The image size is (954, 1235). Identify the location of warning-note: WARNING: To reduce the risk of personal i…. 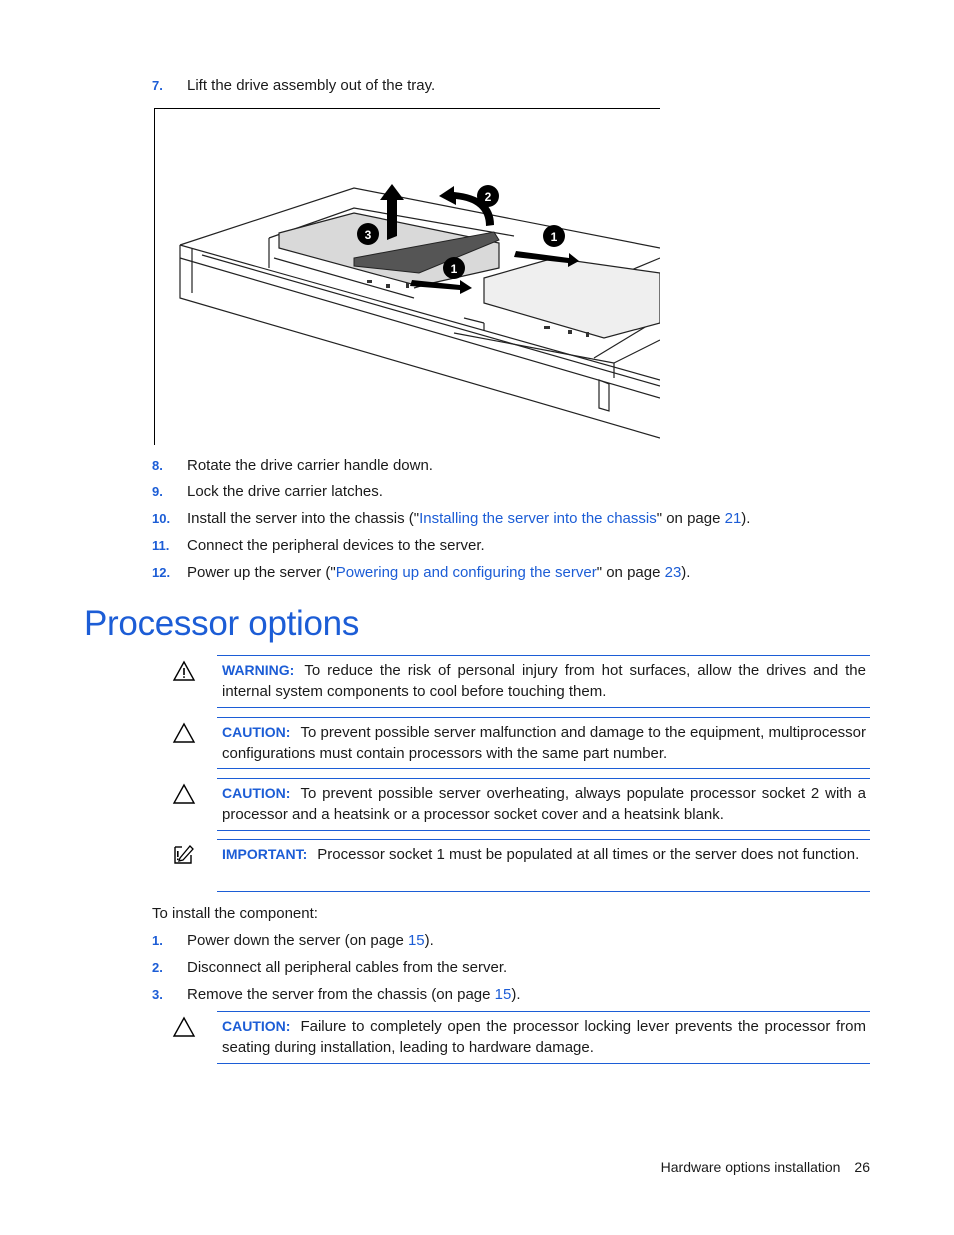
(543, 678).